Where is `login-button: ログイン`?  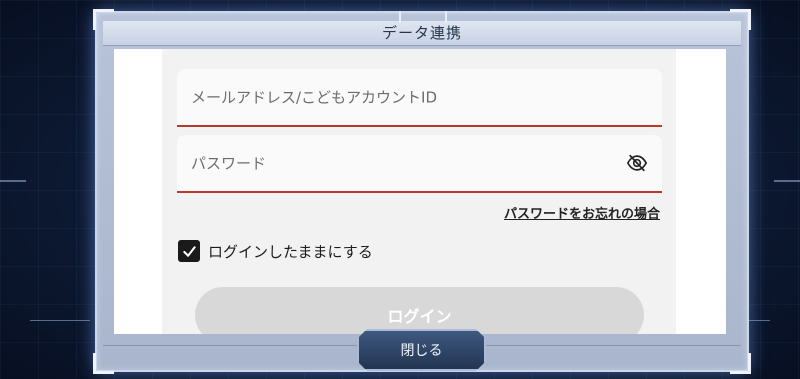 login-button: ログイン is located at coordinates (419, 310).